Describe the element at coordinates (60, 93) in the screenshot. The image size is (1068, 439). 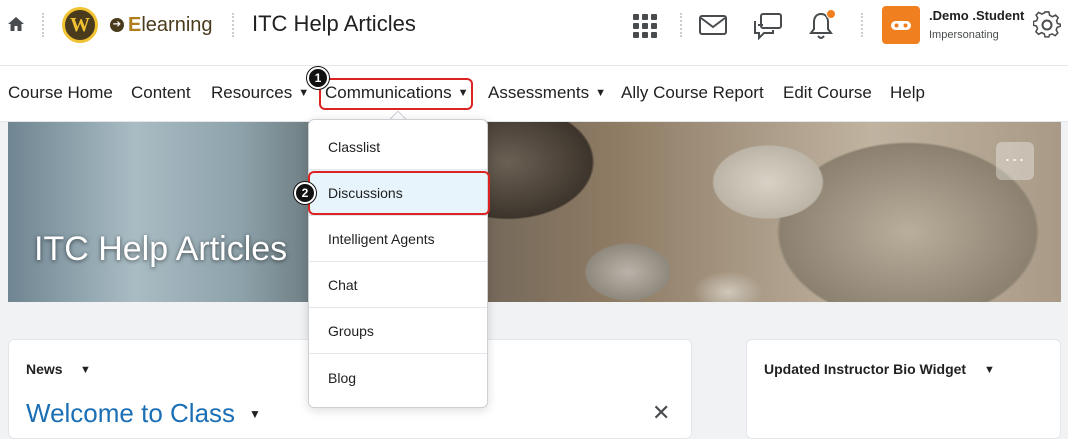
I see `nav-course-home: Course Home` at that location.